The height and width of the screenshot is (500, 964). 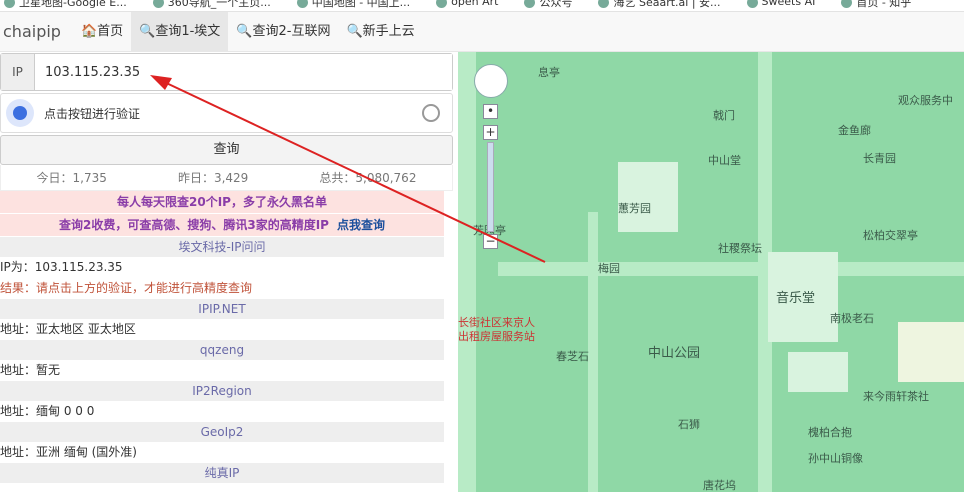 I want to click on map-locate-button: •, so click(x=490, y=111).